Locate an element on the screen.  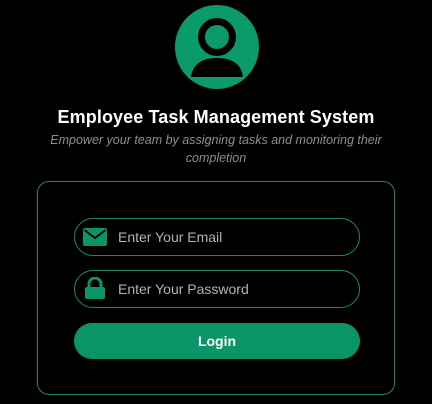
password-input is located at coordinates (233, 289).